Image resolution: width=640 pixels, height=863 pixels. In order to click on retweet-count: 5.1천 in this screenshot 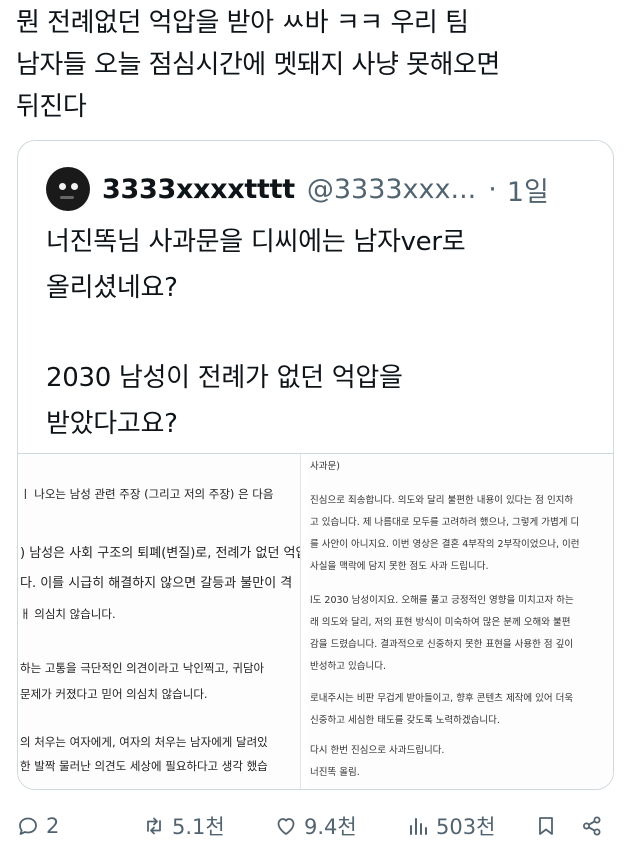, I will do `click(198, 827)`.